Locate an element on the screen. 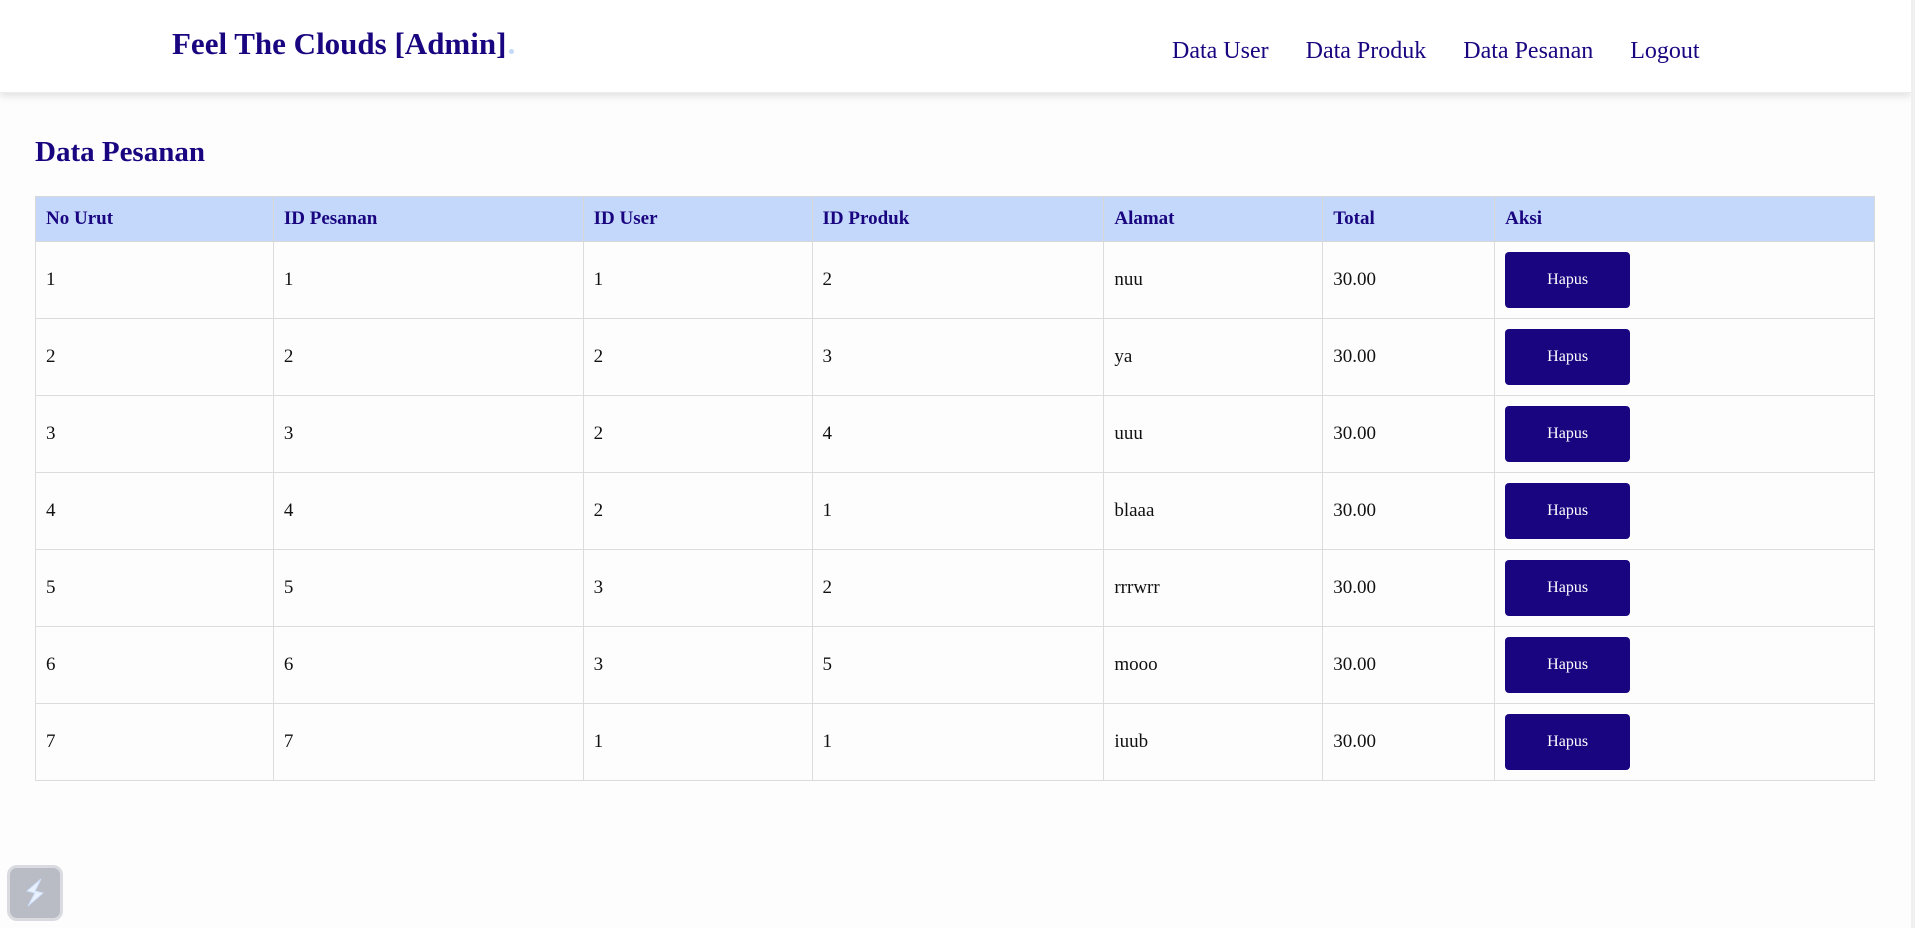 This screenshot has width=1915, height=928. table-row: 6 6 3 5 mooo 30.00 Hapus is located at coordinates (955, 665).